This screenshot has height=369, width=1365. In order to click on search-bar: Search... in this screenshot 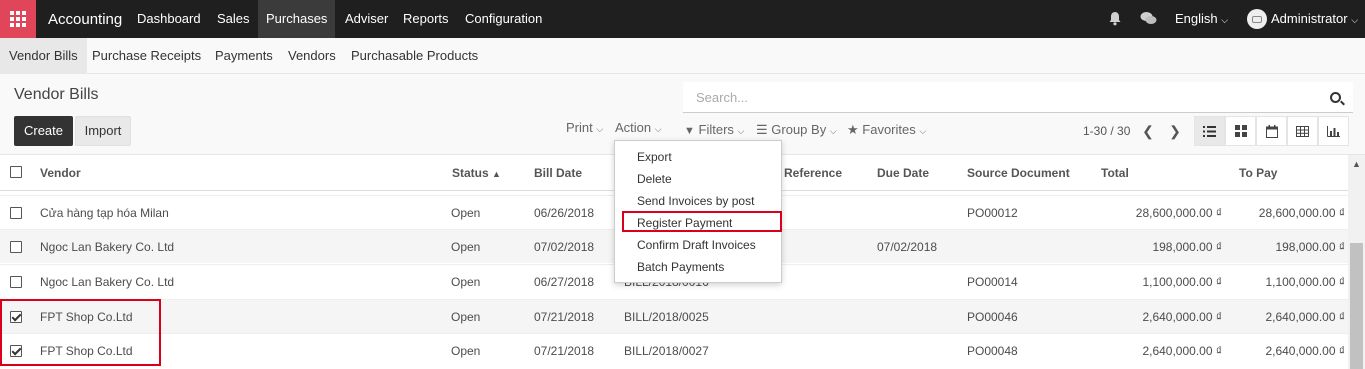, I will do `click(1018, 97)`.